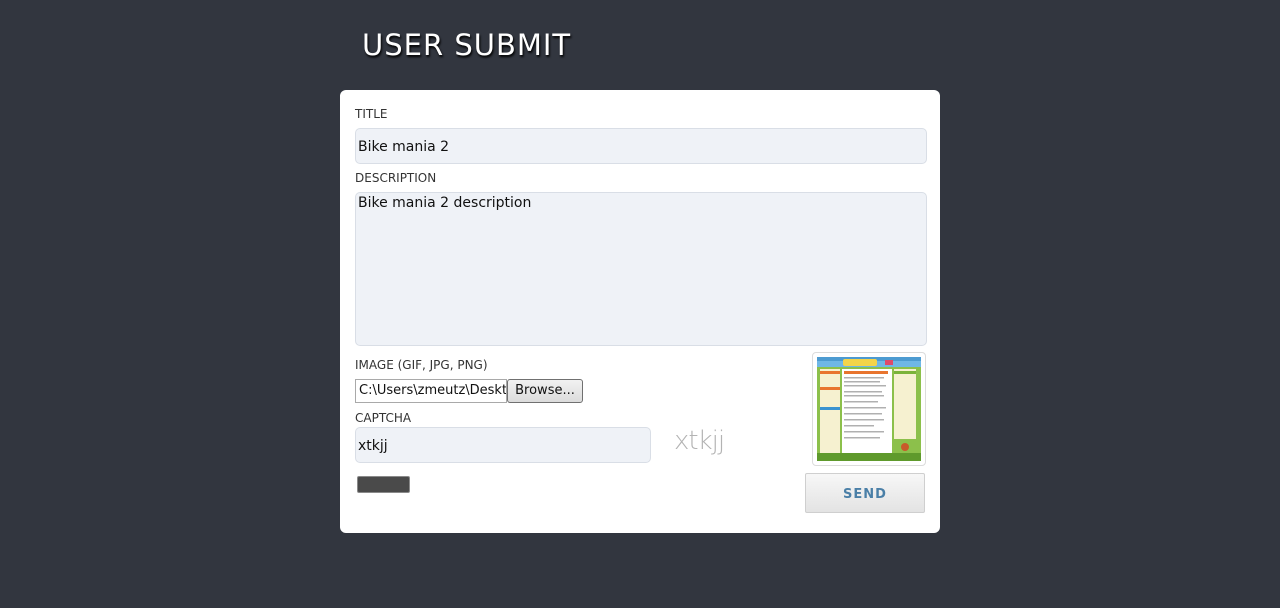  I want to click on image-preview, so click(869, 409).